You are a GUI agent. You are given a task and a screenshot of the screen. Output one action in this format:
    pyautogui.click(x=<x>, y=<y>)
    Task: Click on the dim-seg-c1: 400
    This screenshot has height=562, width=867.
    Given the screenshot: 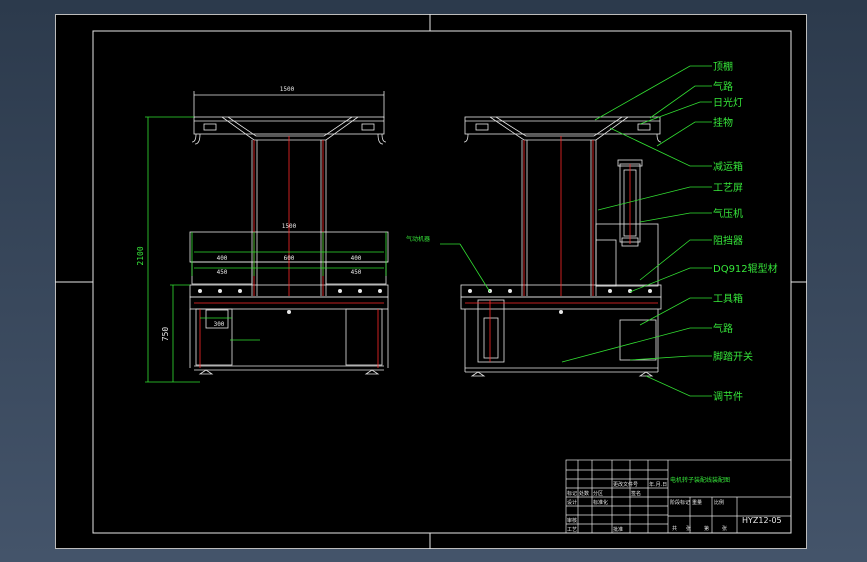 What is the action you would take?
    pyautogui.click(x=356, y=258)
    